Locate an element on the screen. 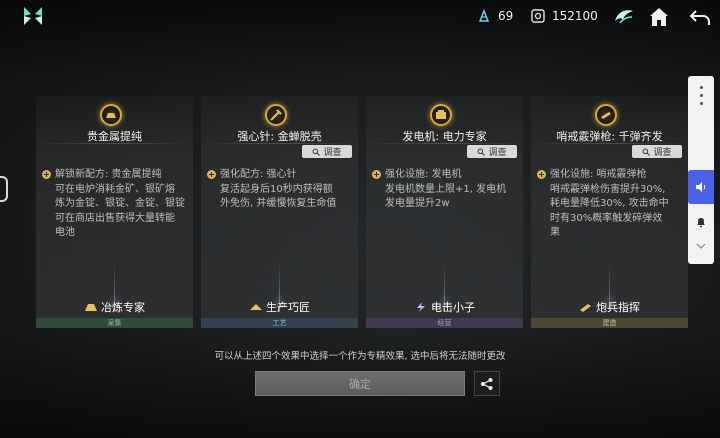  category-bar: 建造 is located at coordinates (609, 323).